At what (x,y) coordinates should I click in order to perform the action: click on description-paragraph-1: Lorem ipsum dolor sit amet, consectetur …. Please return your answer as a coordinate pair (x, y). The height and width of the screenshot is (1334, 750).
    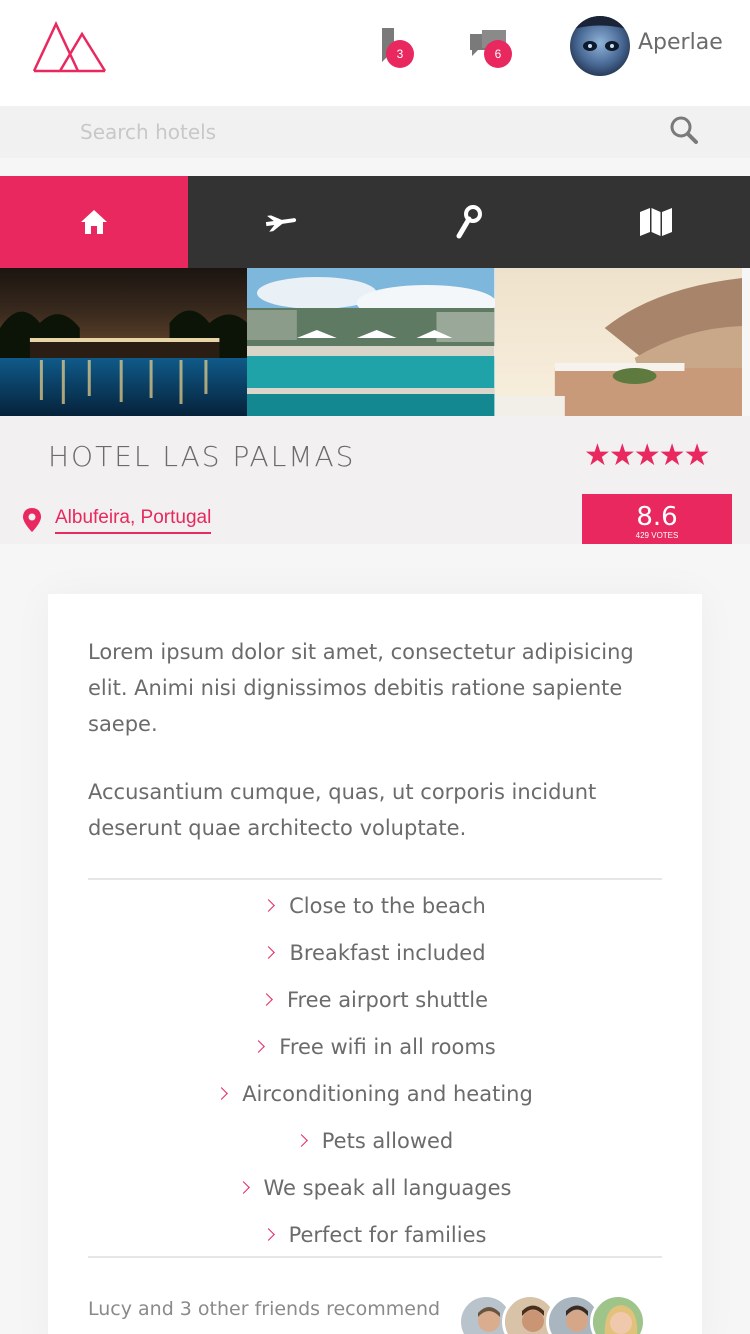
    Looking at the image, I should click on (361, 688).